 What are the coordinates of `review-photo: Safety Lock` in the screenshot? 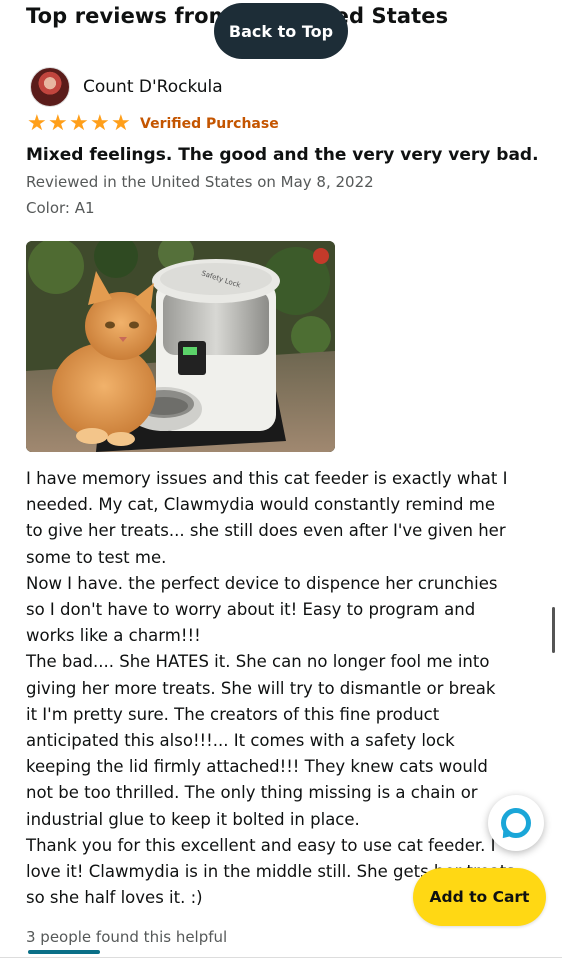 It's located at (180, 346).